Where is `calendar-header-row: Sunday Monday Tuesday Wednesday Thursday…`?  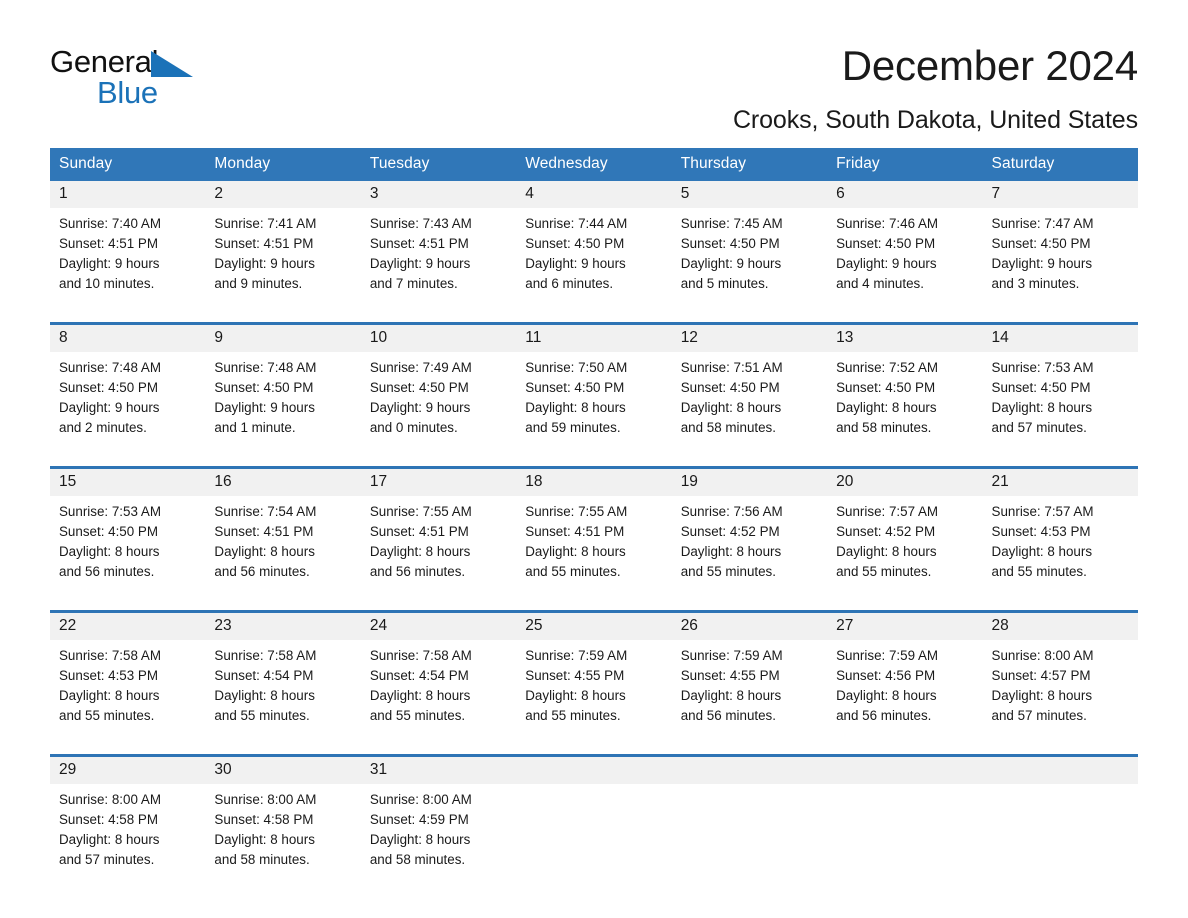 calendar-header-row: Sunday Monday Tuesday Wednesday Thursday… is located at coordinates (594, 164).